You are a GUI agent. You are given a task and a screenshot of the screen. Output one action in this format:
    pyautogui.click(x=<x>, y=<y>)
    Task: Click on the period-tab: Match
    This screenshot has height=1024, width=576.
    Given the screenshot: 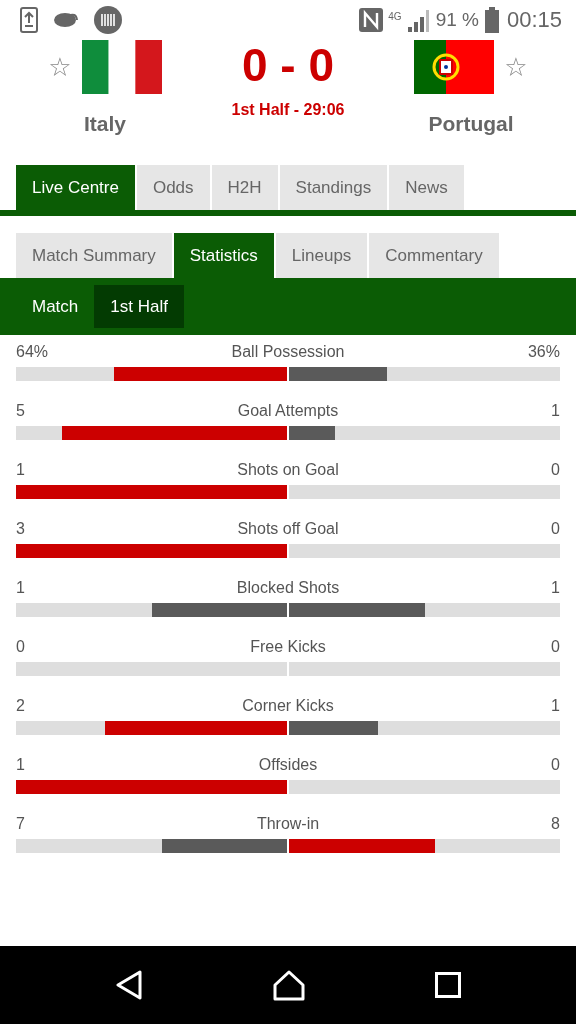 What is the action you would take?
    pyautogui.click(x=55, y=306)
    